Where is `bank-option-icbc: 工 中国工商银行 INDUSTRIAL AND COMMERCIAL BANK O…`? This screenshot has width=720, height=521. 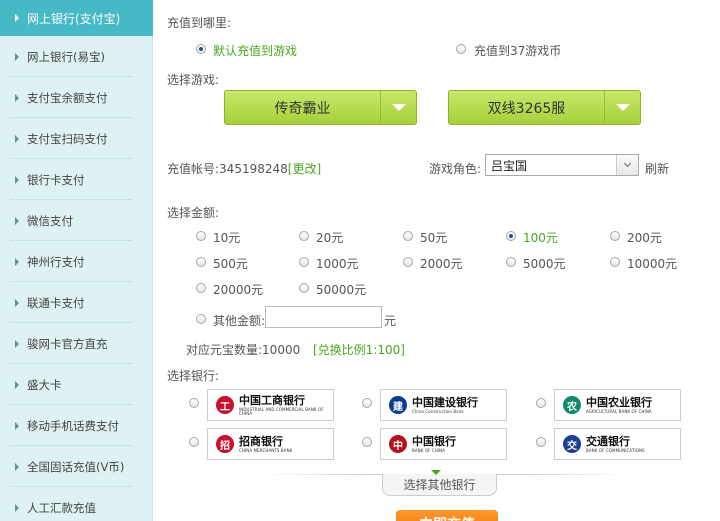
bank-option-icbc: 工 中国工商银行 INDUSTRIAL AND COMMERCIAL BANK O… is located at coordinates (270, 405).